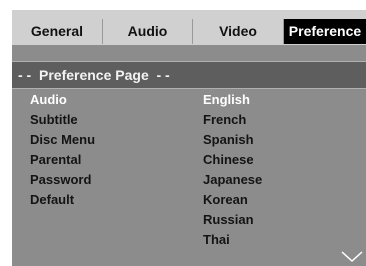 The width and height of the screenshot is (366, 266). What do you see at coordinates (238, 31) in the screenshot?
I see `tab-video: Video` at bounding box center [238, 31].